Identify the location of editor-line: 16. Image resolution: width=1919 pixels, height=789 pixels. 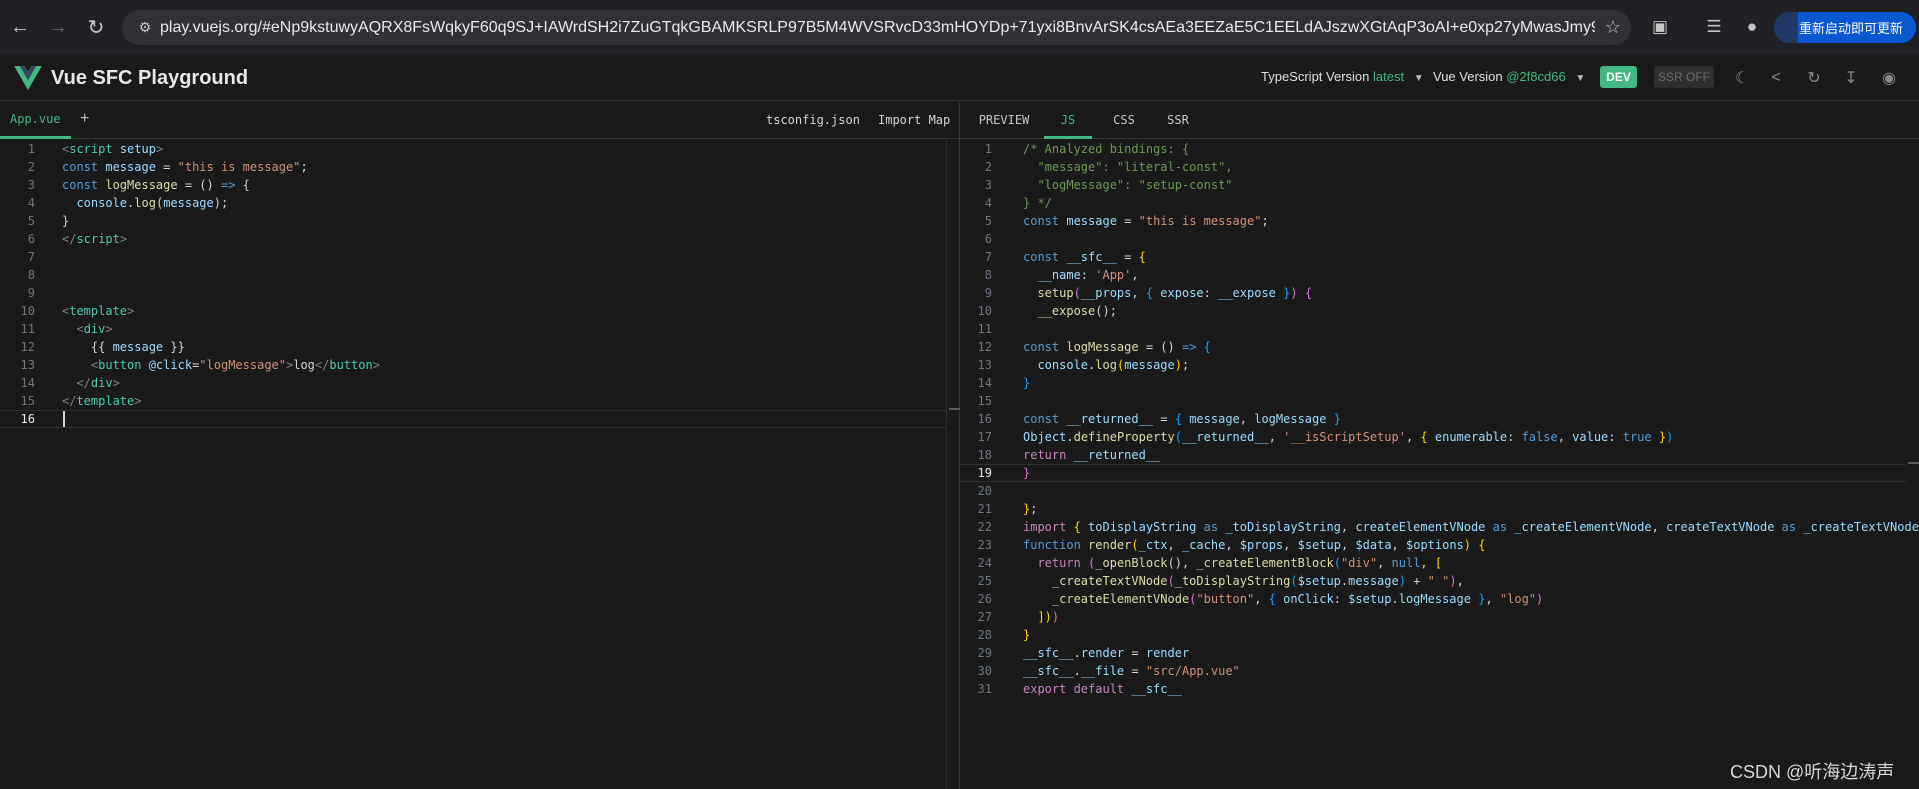
(473, 419).